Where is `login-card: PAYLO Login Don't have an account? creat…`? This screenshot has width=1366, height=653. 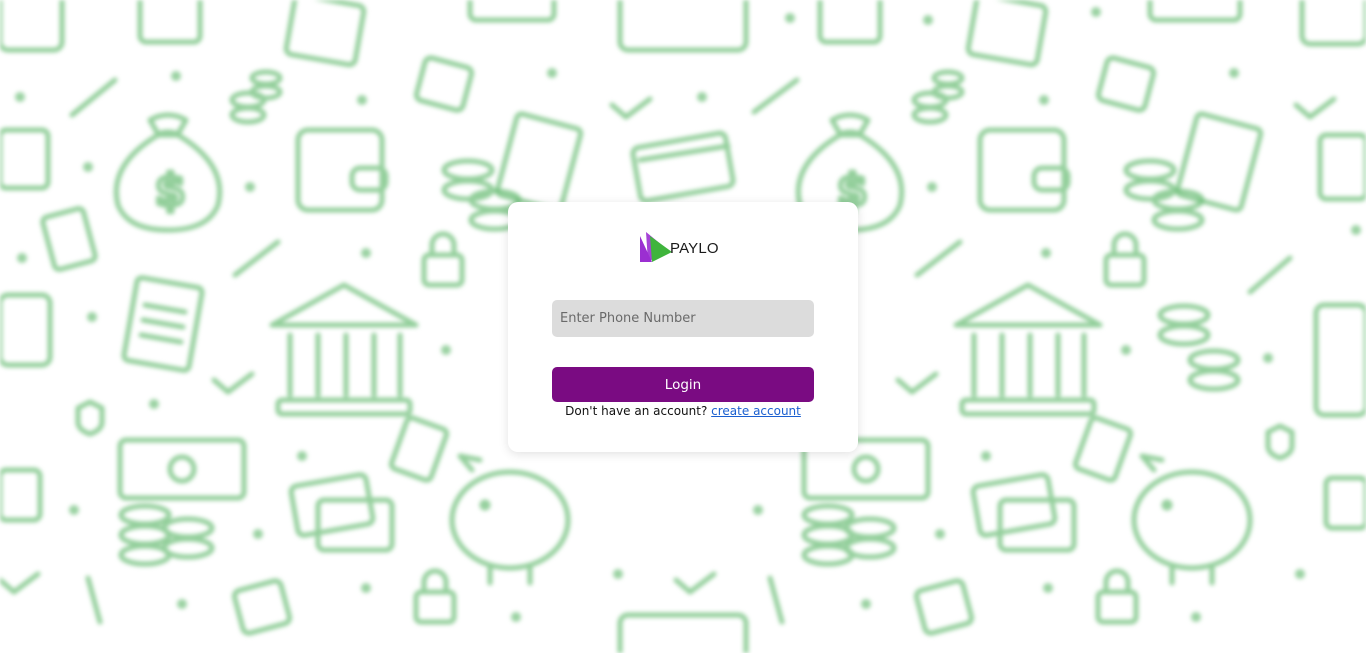 login-card: PAYLO Login Don't have an account? creat… is located at coordinates (683, 327).